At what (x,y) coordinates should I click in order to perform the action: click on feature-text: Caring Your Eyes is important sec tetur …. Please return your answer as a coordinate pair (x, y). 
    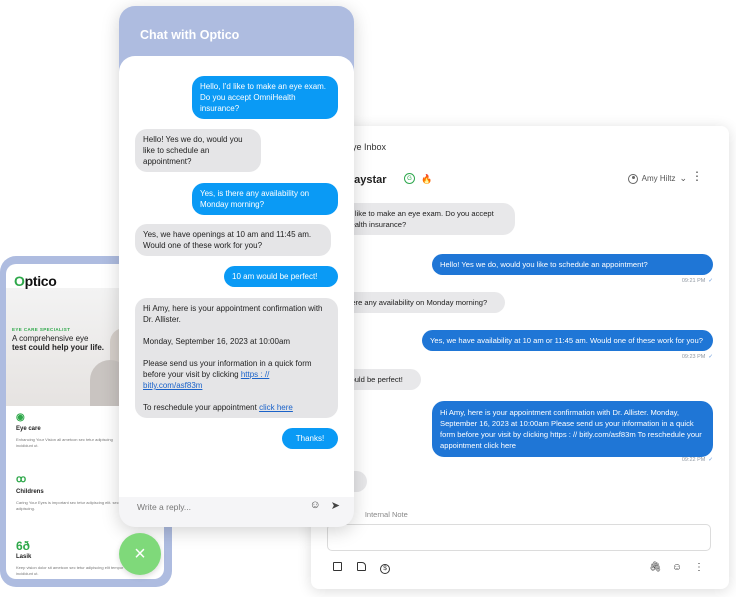
    Looking at the image, I should click on (72, 505).